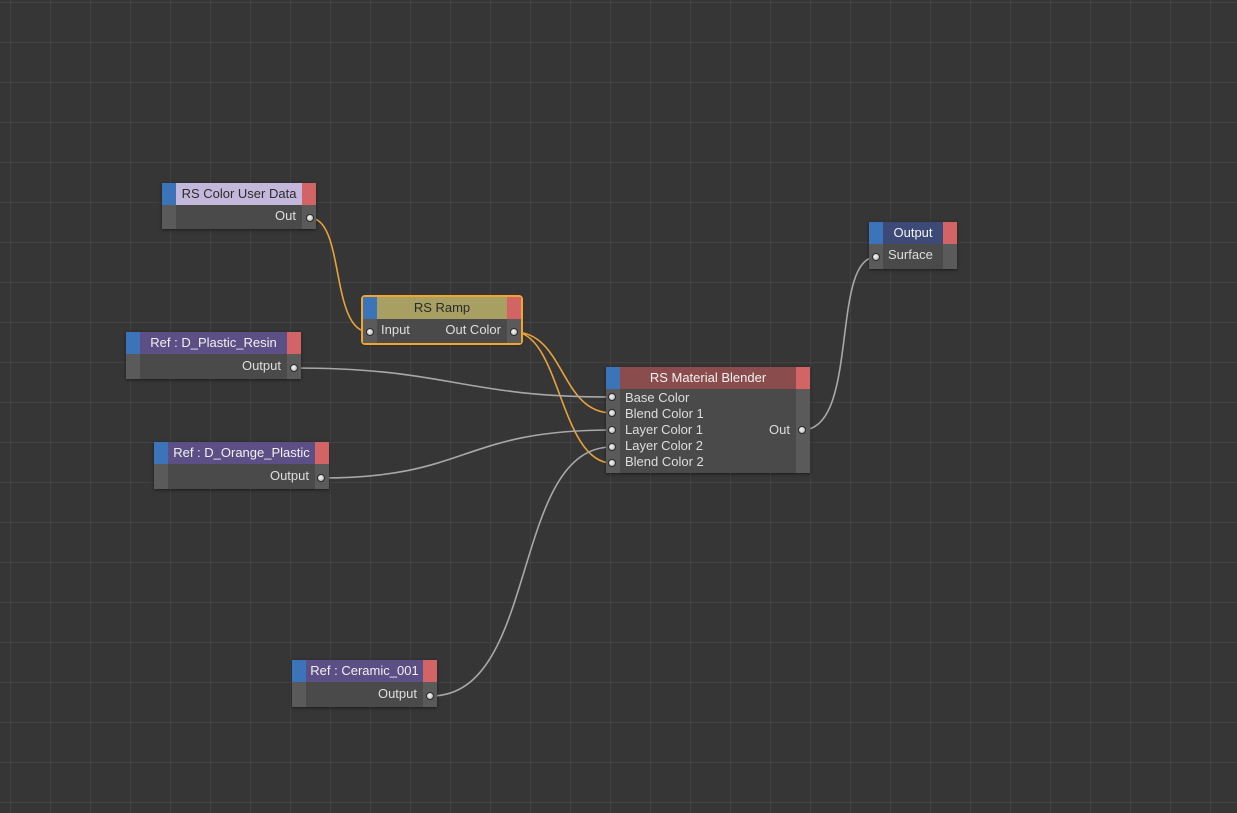 This screenshot has width=1237, height=813. Describe the element at coordinates (664, 413) in the screenshot. I see `port-label-blend-color-1: Blend Color 1` at that location.